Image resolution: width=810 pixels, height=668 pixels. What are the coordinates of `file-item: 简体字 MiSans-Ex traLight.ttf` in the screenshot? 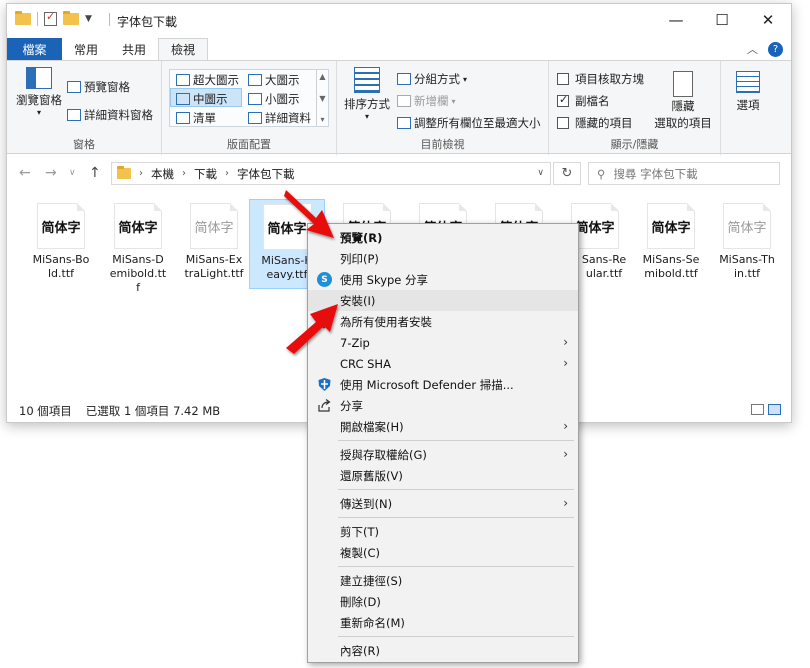 It's located at (214, 244).